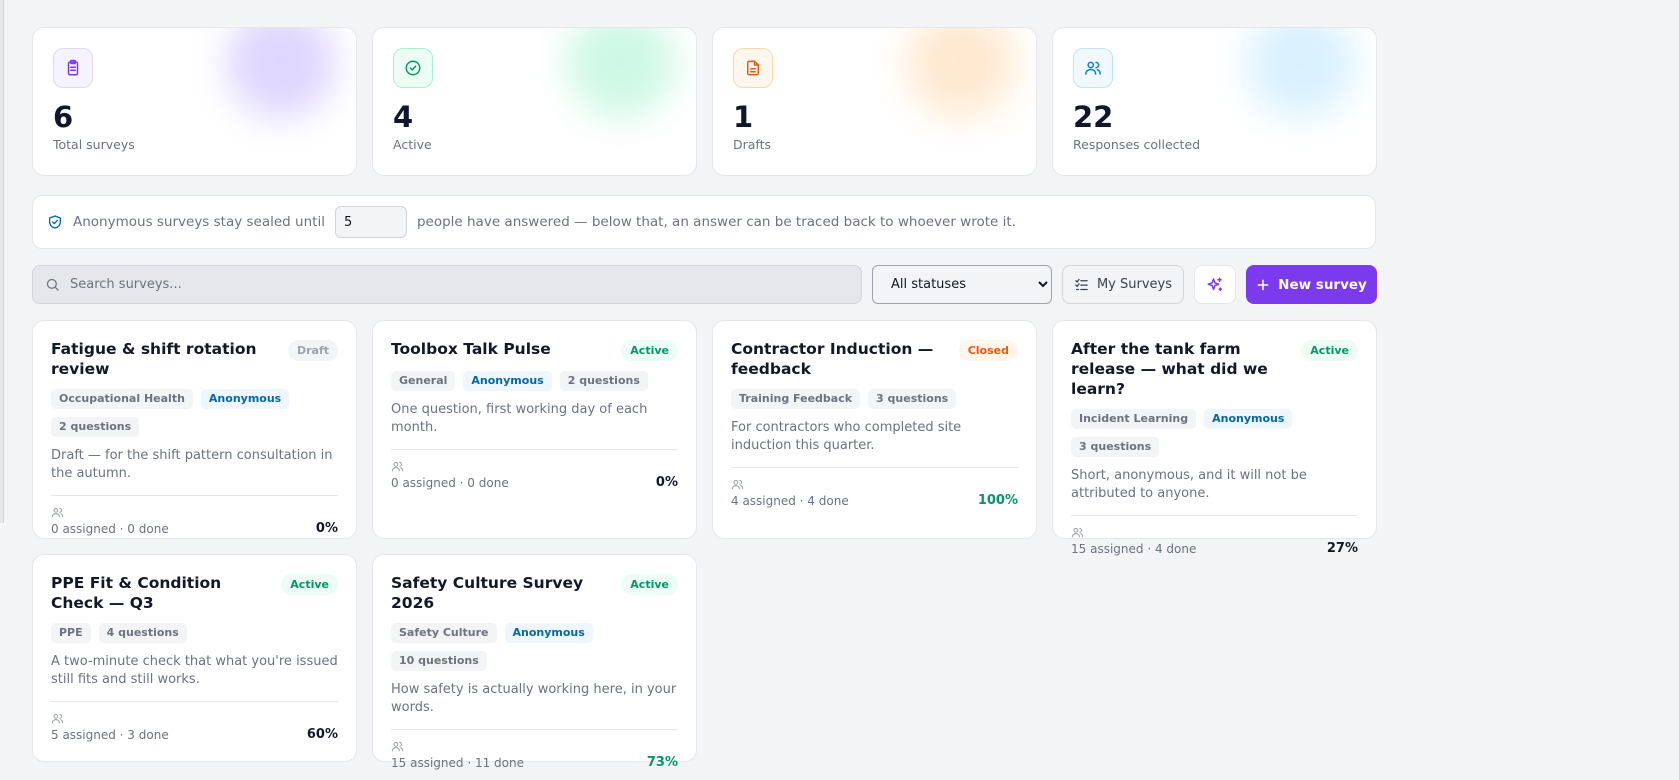 This screenshot has height=780, width=1679. I want to click on assignment-summary: 5 assigned · 3 done, so click(110, 735).